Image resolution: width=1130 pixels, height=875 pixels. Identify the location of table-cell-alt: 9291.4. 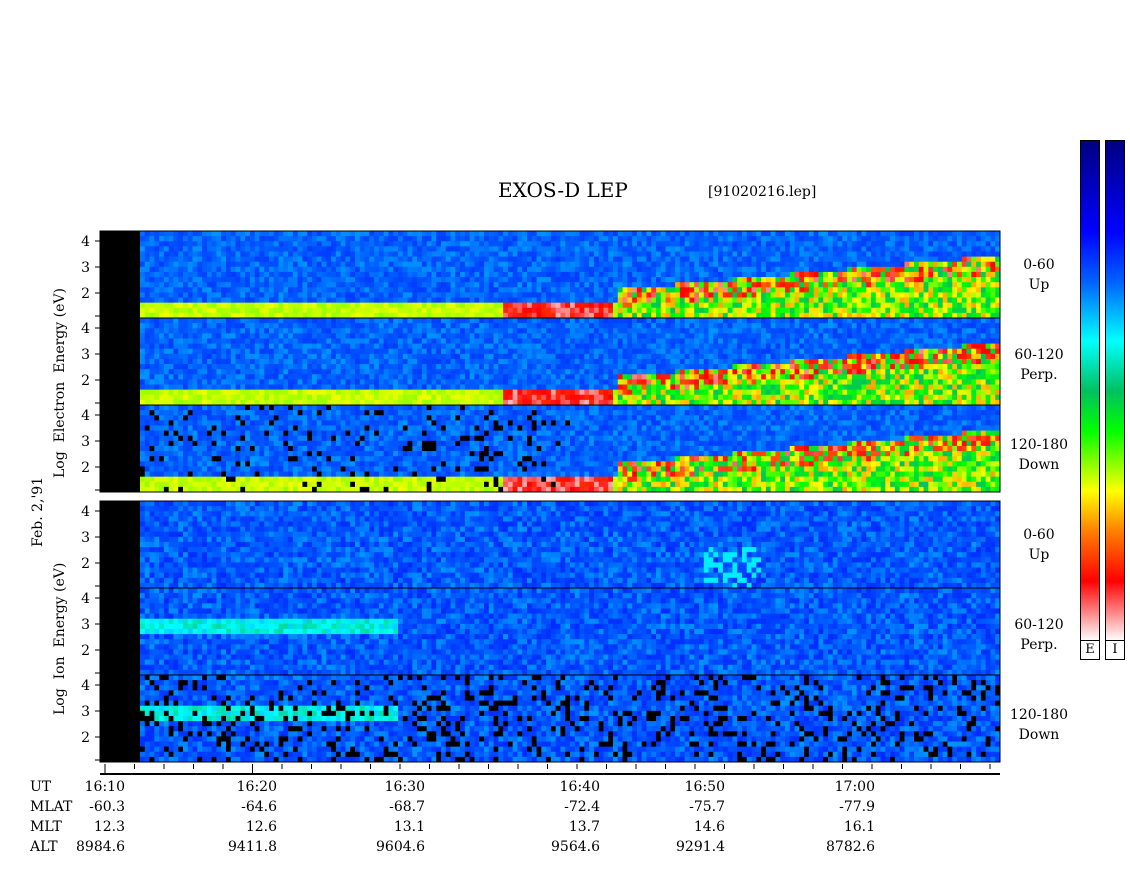
(700, 847).